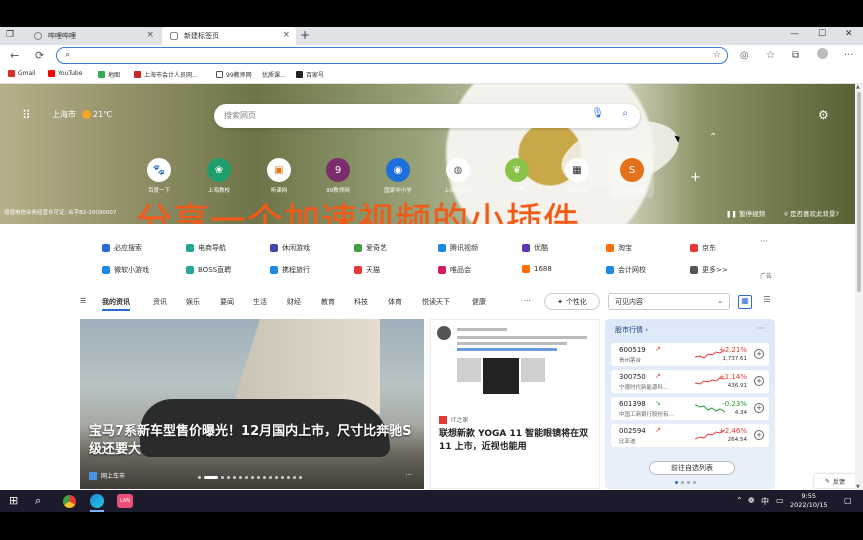 Image resolution: width=863 pixels, height=540 pixels. Describe the element at coordinates (695, 177) in the screenshot. I see `add-shortcut-button: +` at that location.